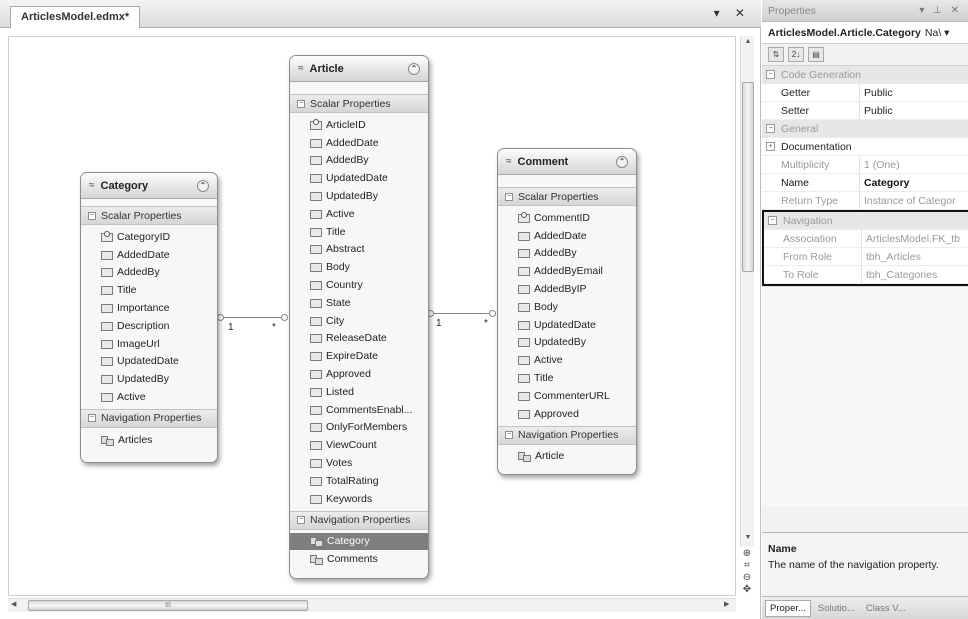  What do you see at coordinates (13, 604) in the screenshot?
I see `scroll-left-arrow-icon: ◀` at bounding box center [13, 604].